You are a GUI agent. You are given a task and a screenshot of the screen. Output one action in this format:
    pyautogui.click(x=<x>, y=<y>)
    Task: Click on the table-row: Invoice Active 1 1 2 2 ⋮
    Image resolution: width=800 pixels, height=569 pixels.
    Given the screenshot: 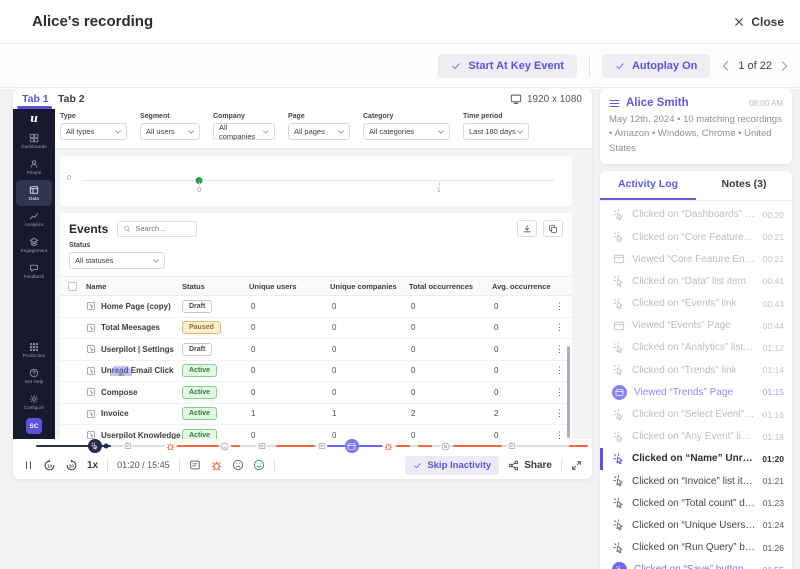 What is the action you would take?
    pyautogui.click(x=316, y=414)
    